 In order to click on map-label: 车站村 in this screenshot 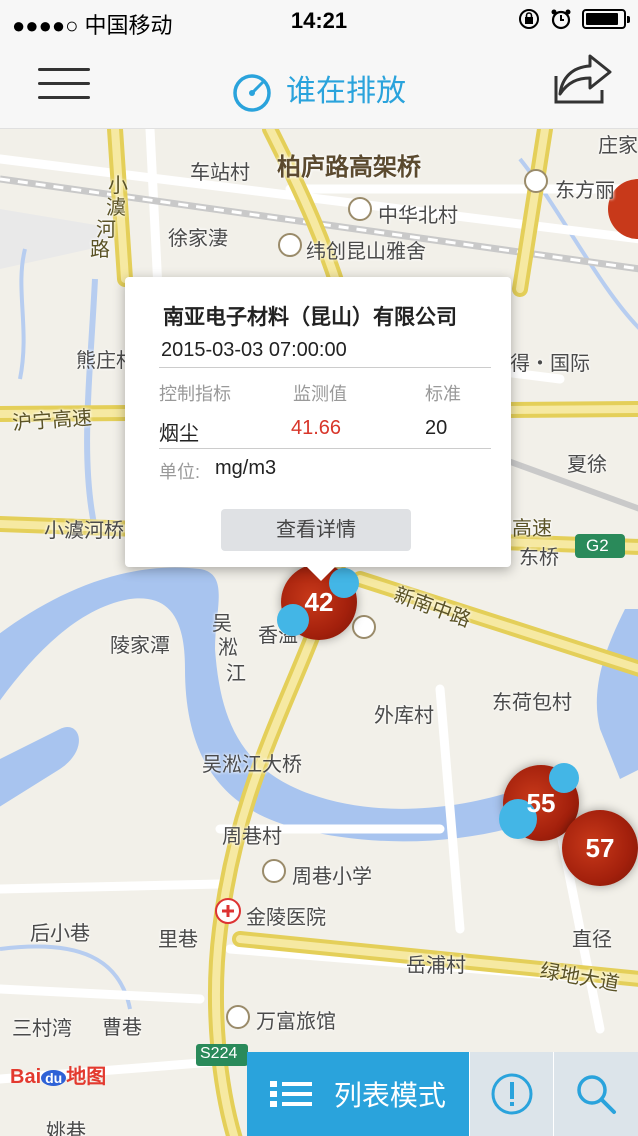, I will do `click(220, 173)`.